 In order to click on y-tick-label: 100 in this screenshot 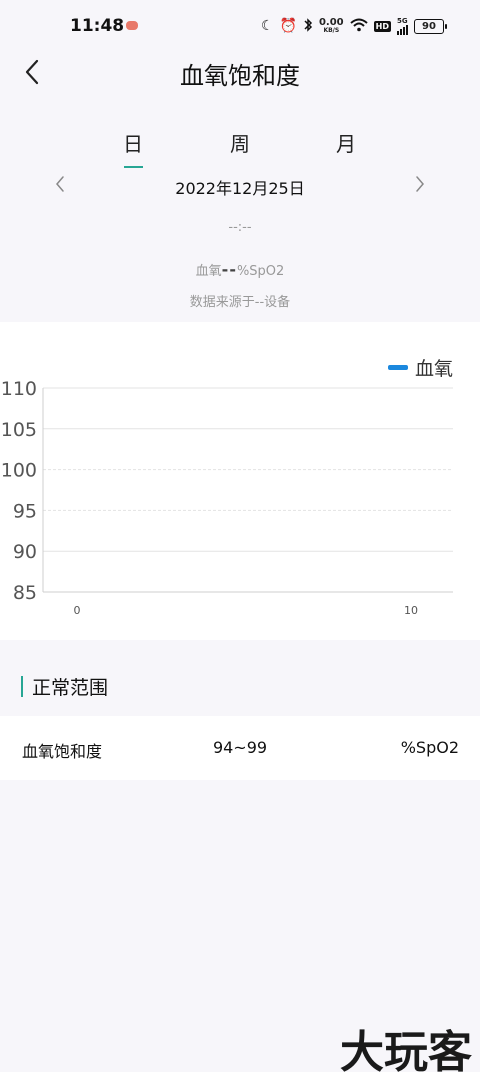, I will do `click(19, 471)`.